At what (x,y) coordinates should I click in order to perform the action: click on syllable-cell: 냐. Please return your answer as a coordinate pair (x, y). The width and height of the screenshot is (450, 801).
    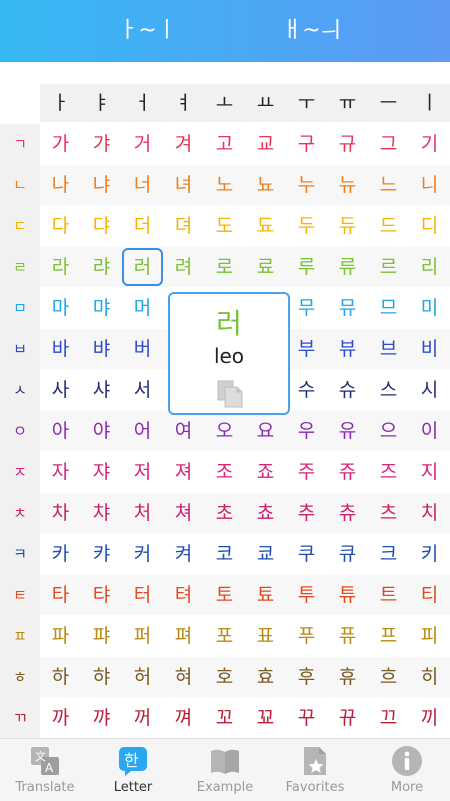
    Looking at the image, I should click on (101, 185).